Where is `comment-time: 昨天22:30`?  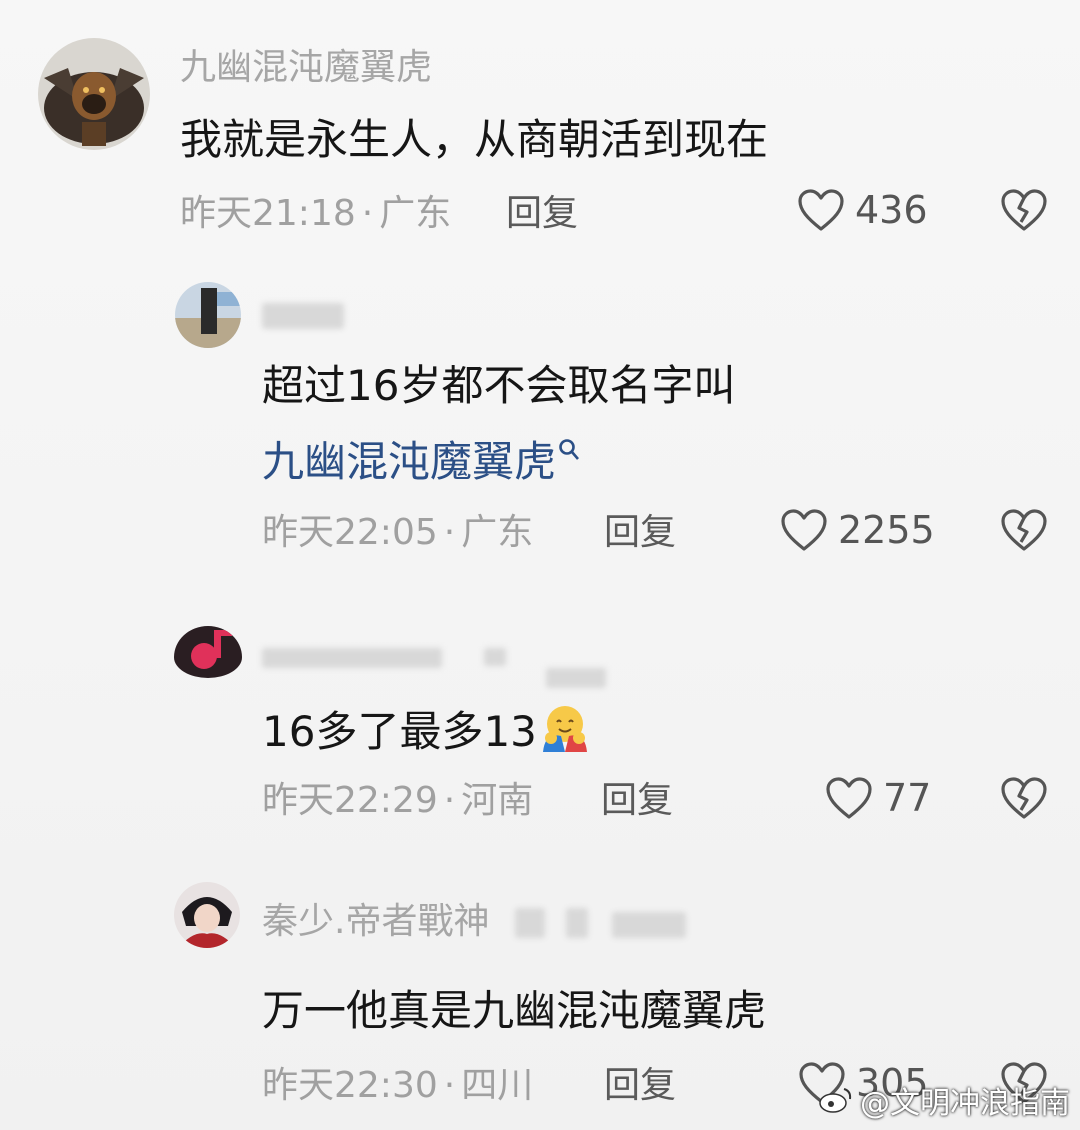
comment-time: 昨天22:30 is located at coordinates (350, 1085).